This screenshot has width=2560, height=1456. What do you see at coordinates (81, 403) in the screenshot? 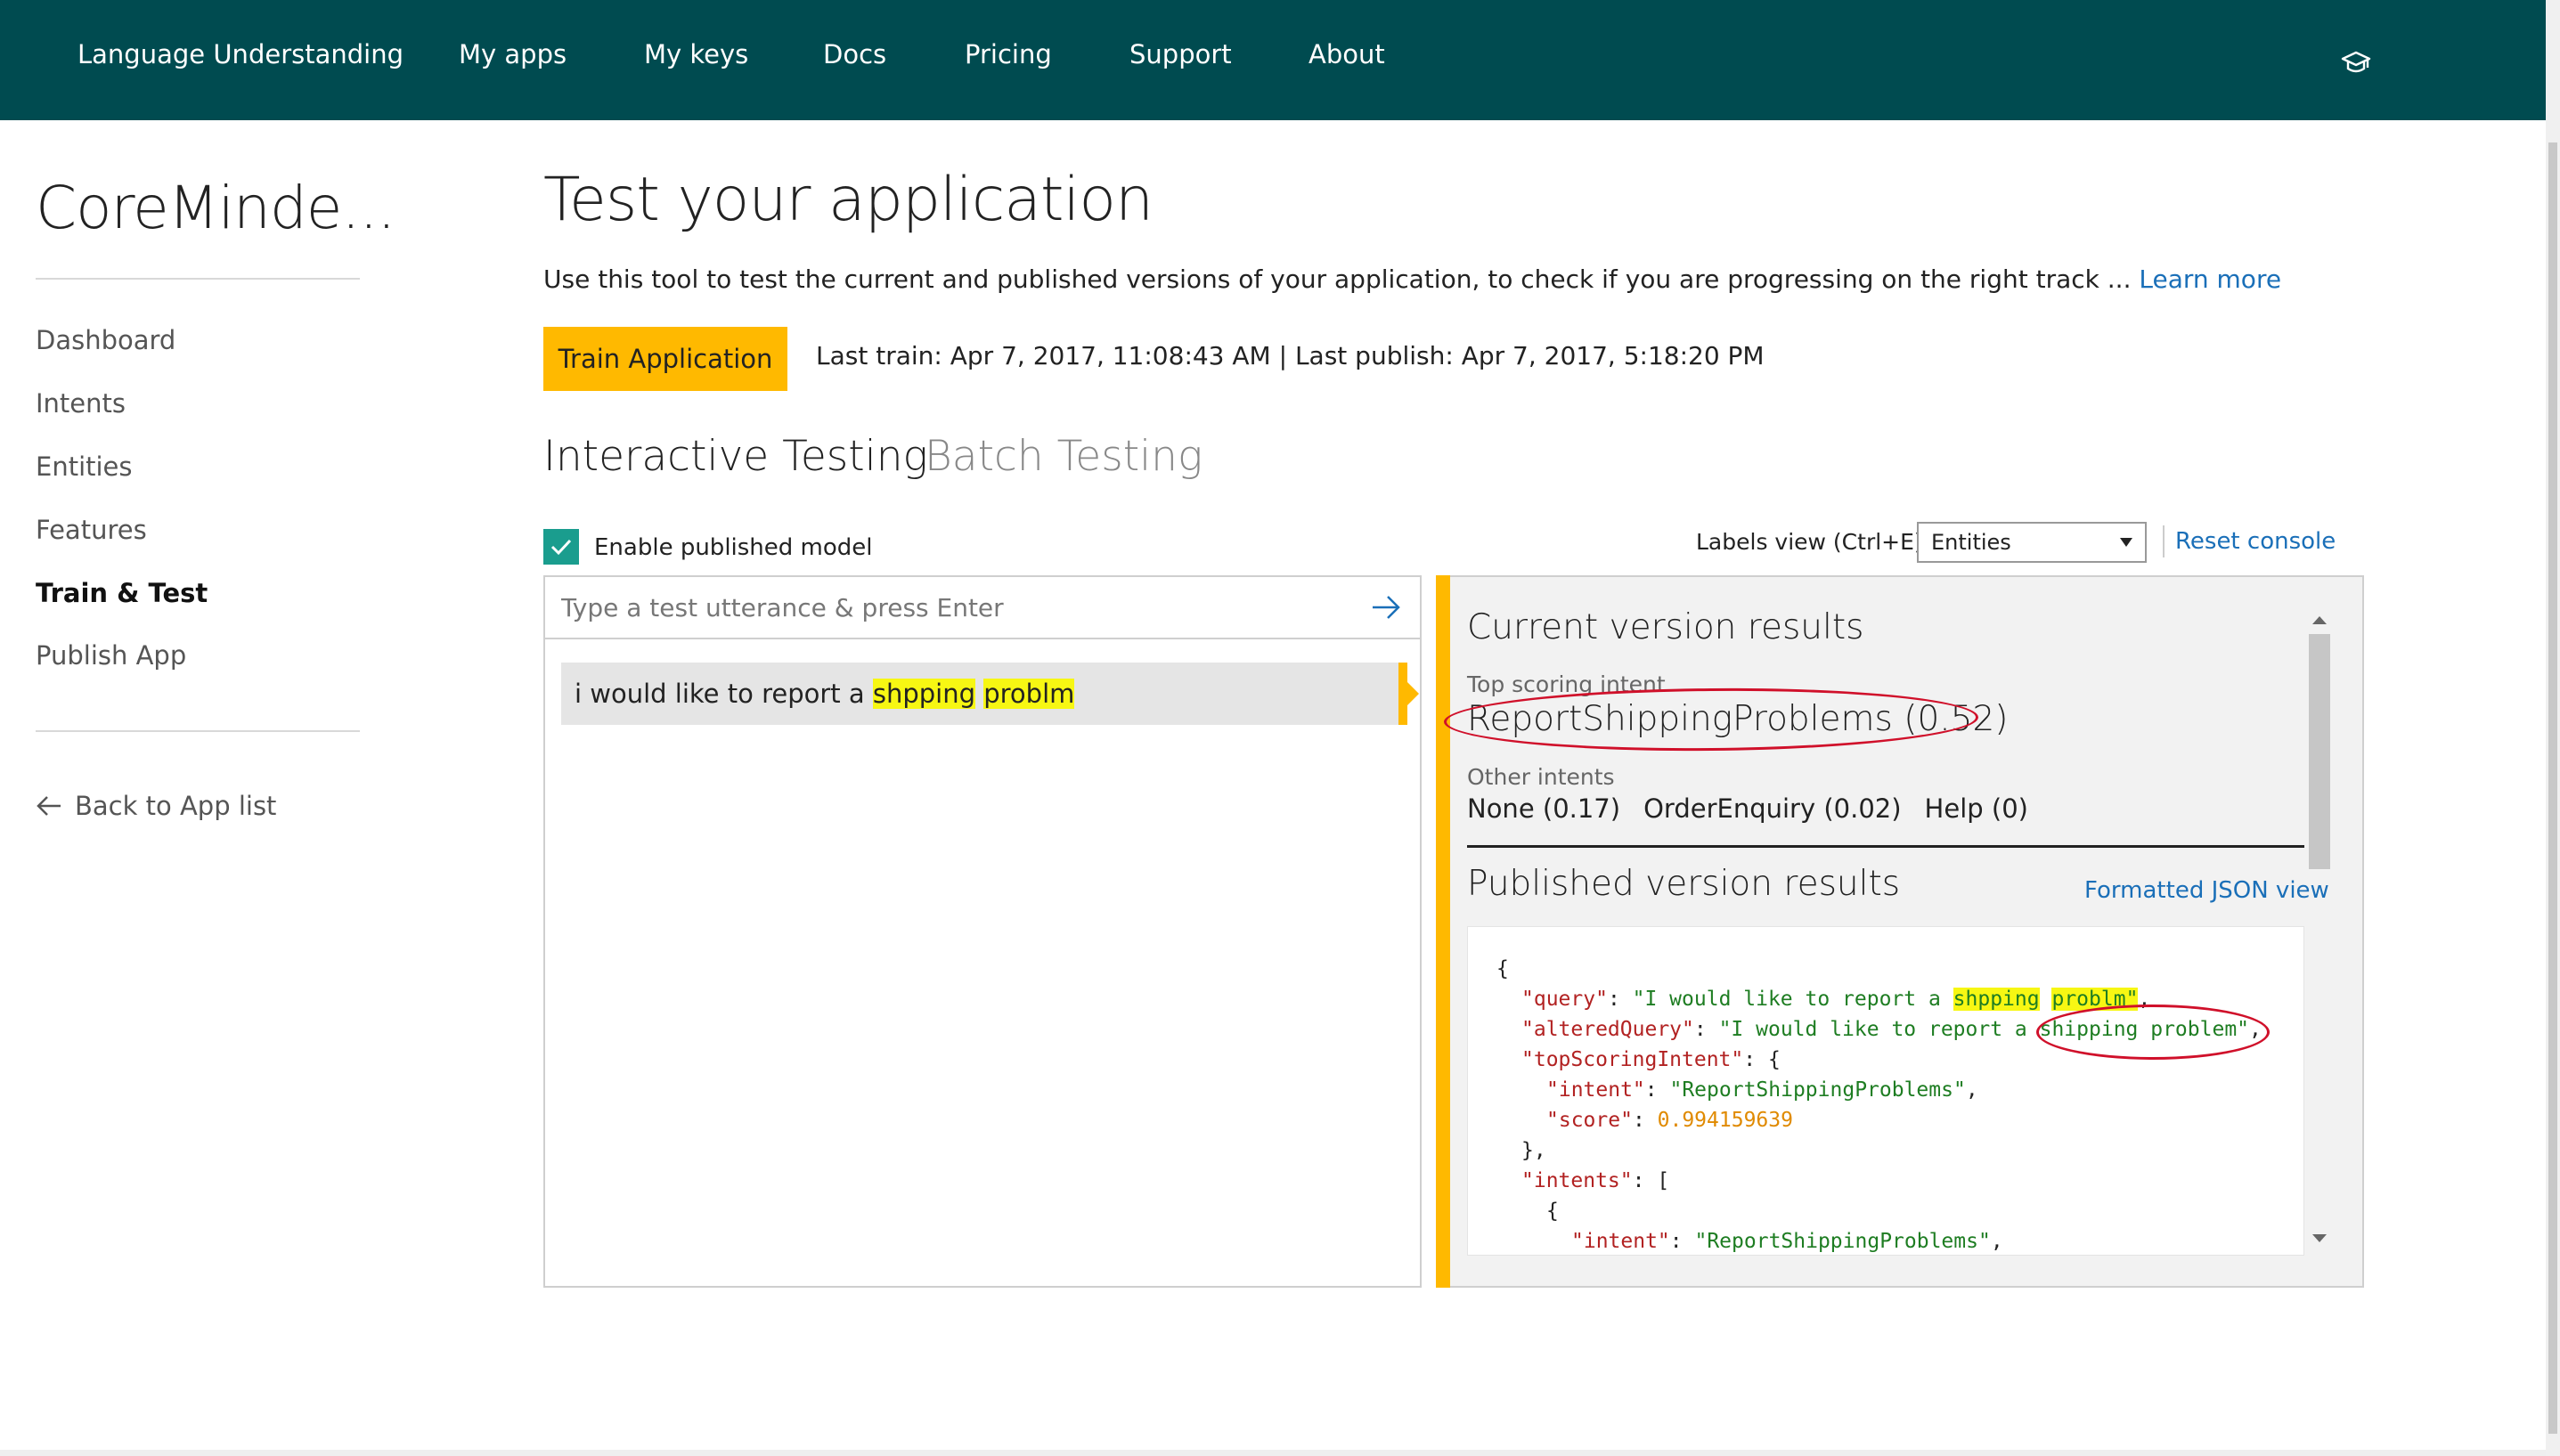
I see `sidebar-item-intents: Intents` at bounding box center [81, 403].